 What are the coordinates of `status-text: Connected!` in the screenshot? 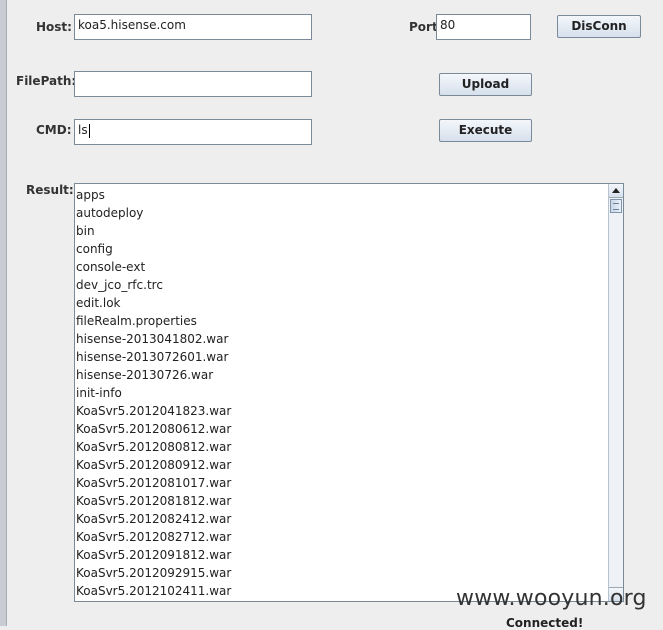 It's located at (545, 623).